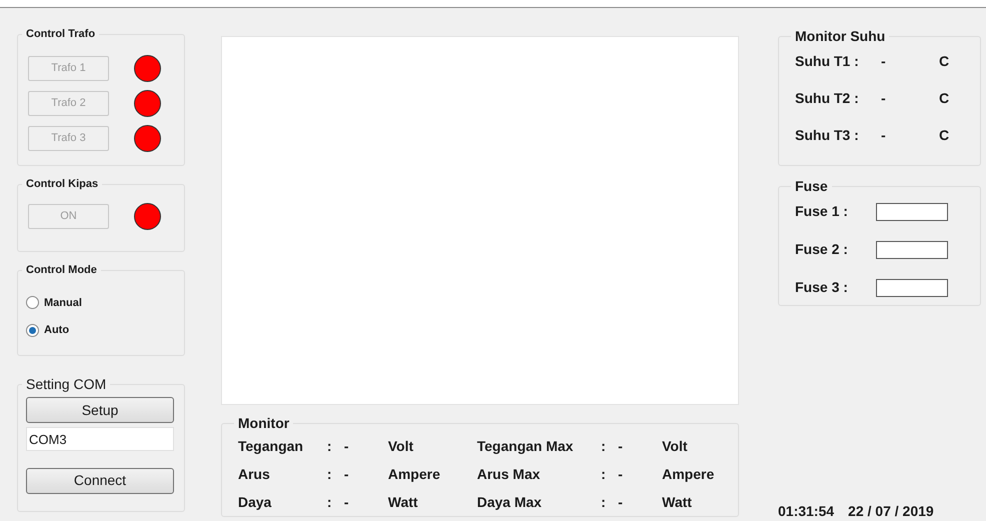  What do you see at coordinates (827, 98) in the screenshot?
I see `temperature-label: Suhu T2 :` at bounding box center [827, 98].